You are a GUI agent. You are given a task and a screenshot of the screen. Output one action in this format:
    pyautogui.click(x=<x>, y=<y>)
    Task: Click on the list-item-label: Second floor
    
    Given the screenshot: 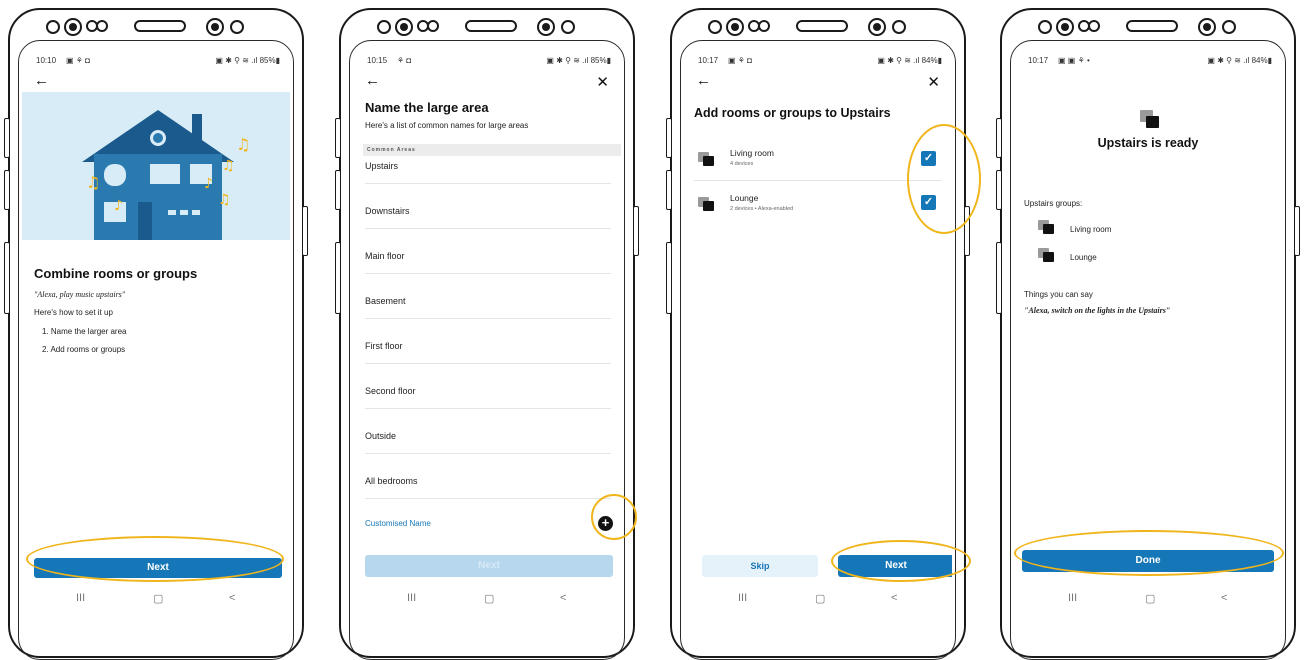 What is the action you would take?
    pyautogui.click(x=390, y=391)
    